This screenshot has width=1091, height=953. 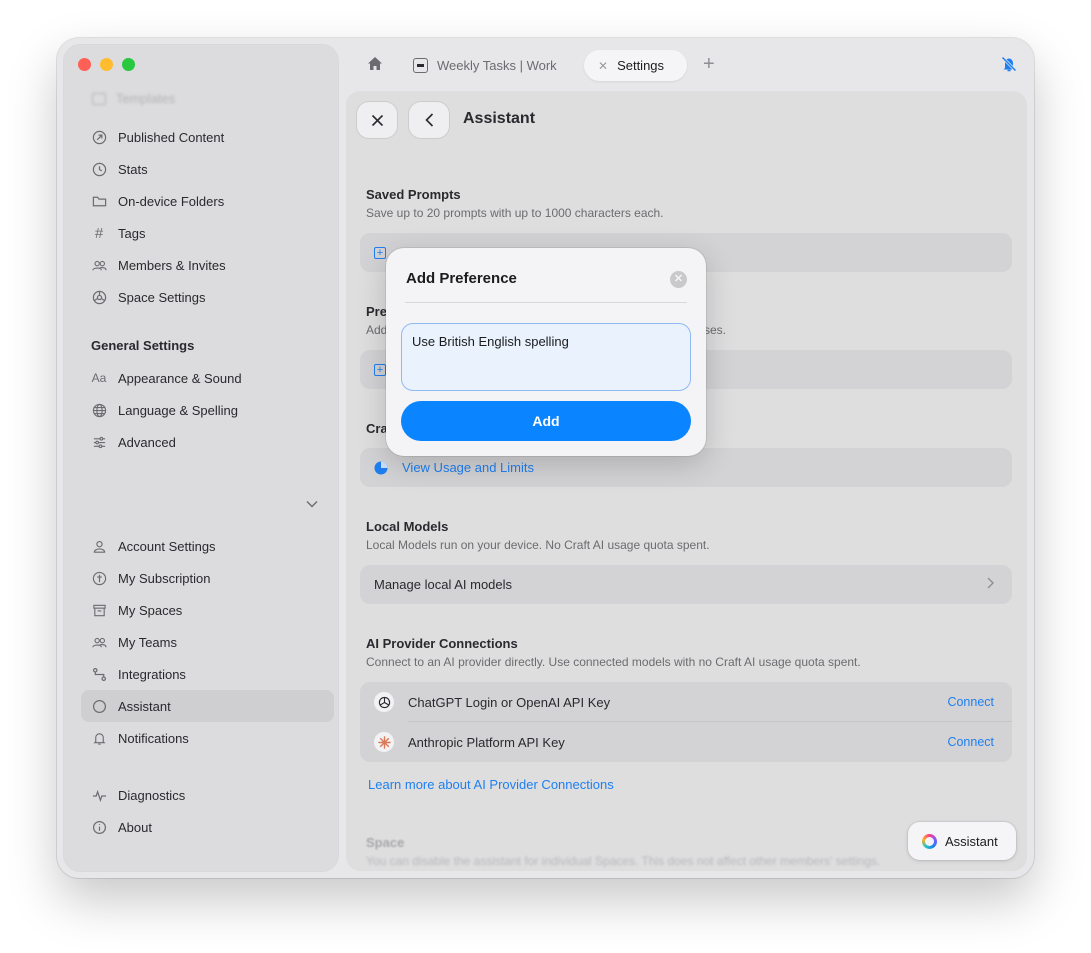 I want to click on sidebar-item-on-device-folders: On-device Folders, so click(x=207, y=201).